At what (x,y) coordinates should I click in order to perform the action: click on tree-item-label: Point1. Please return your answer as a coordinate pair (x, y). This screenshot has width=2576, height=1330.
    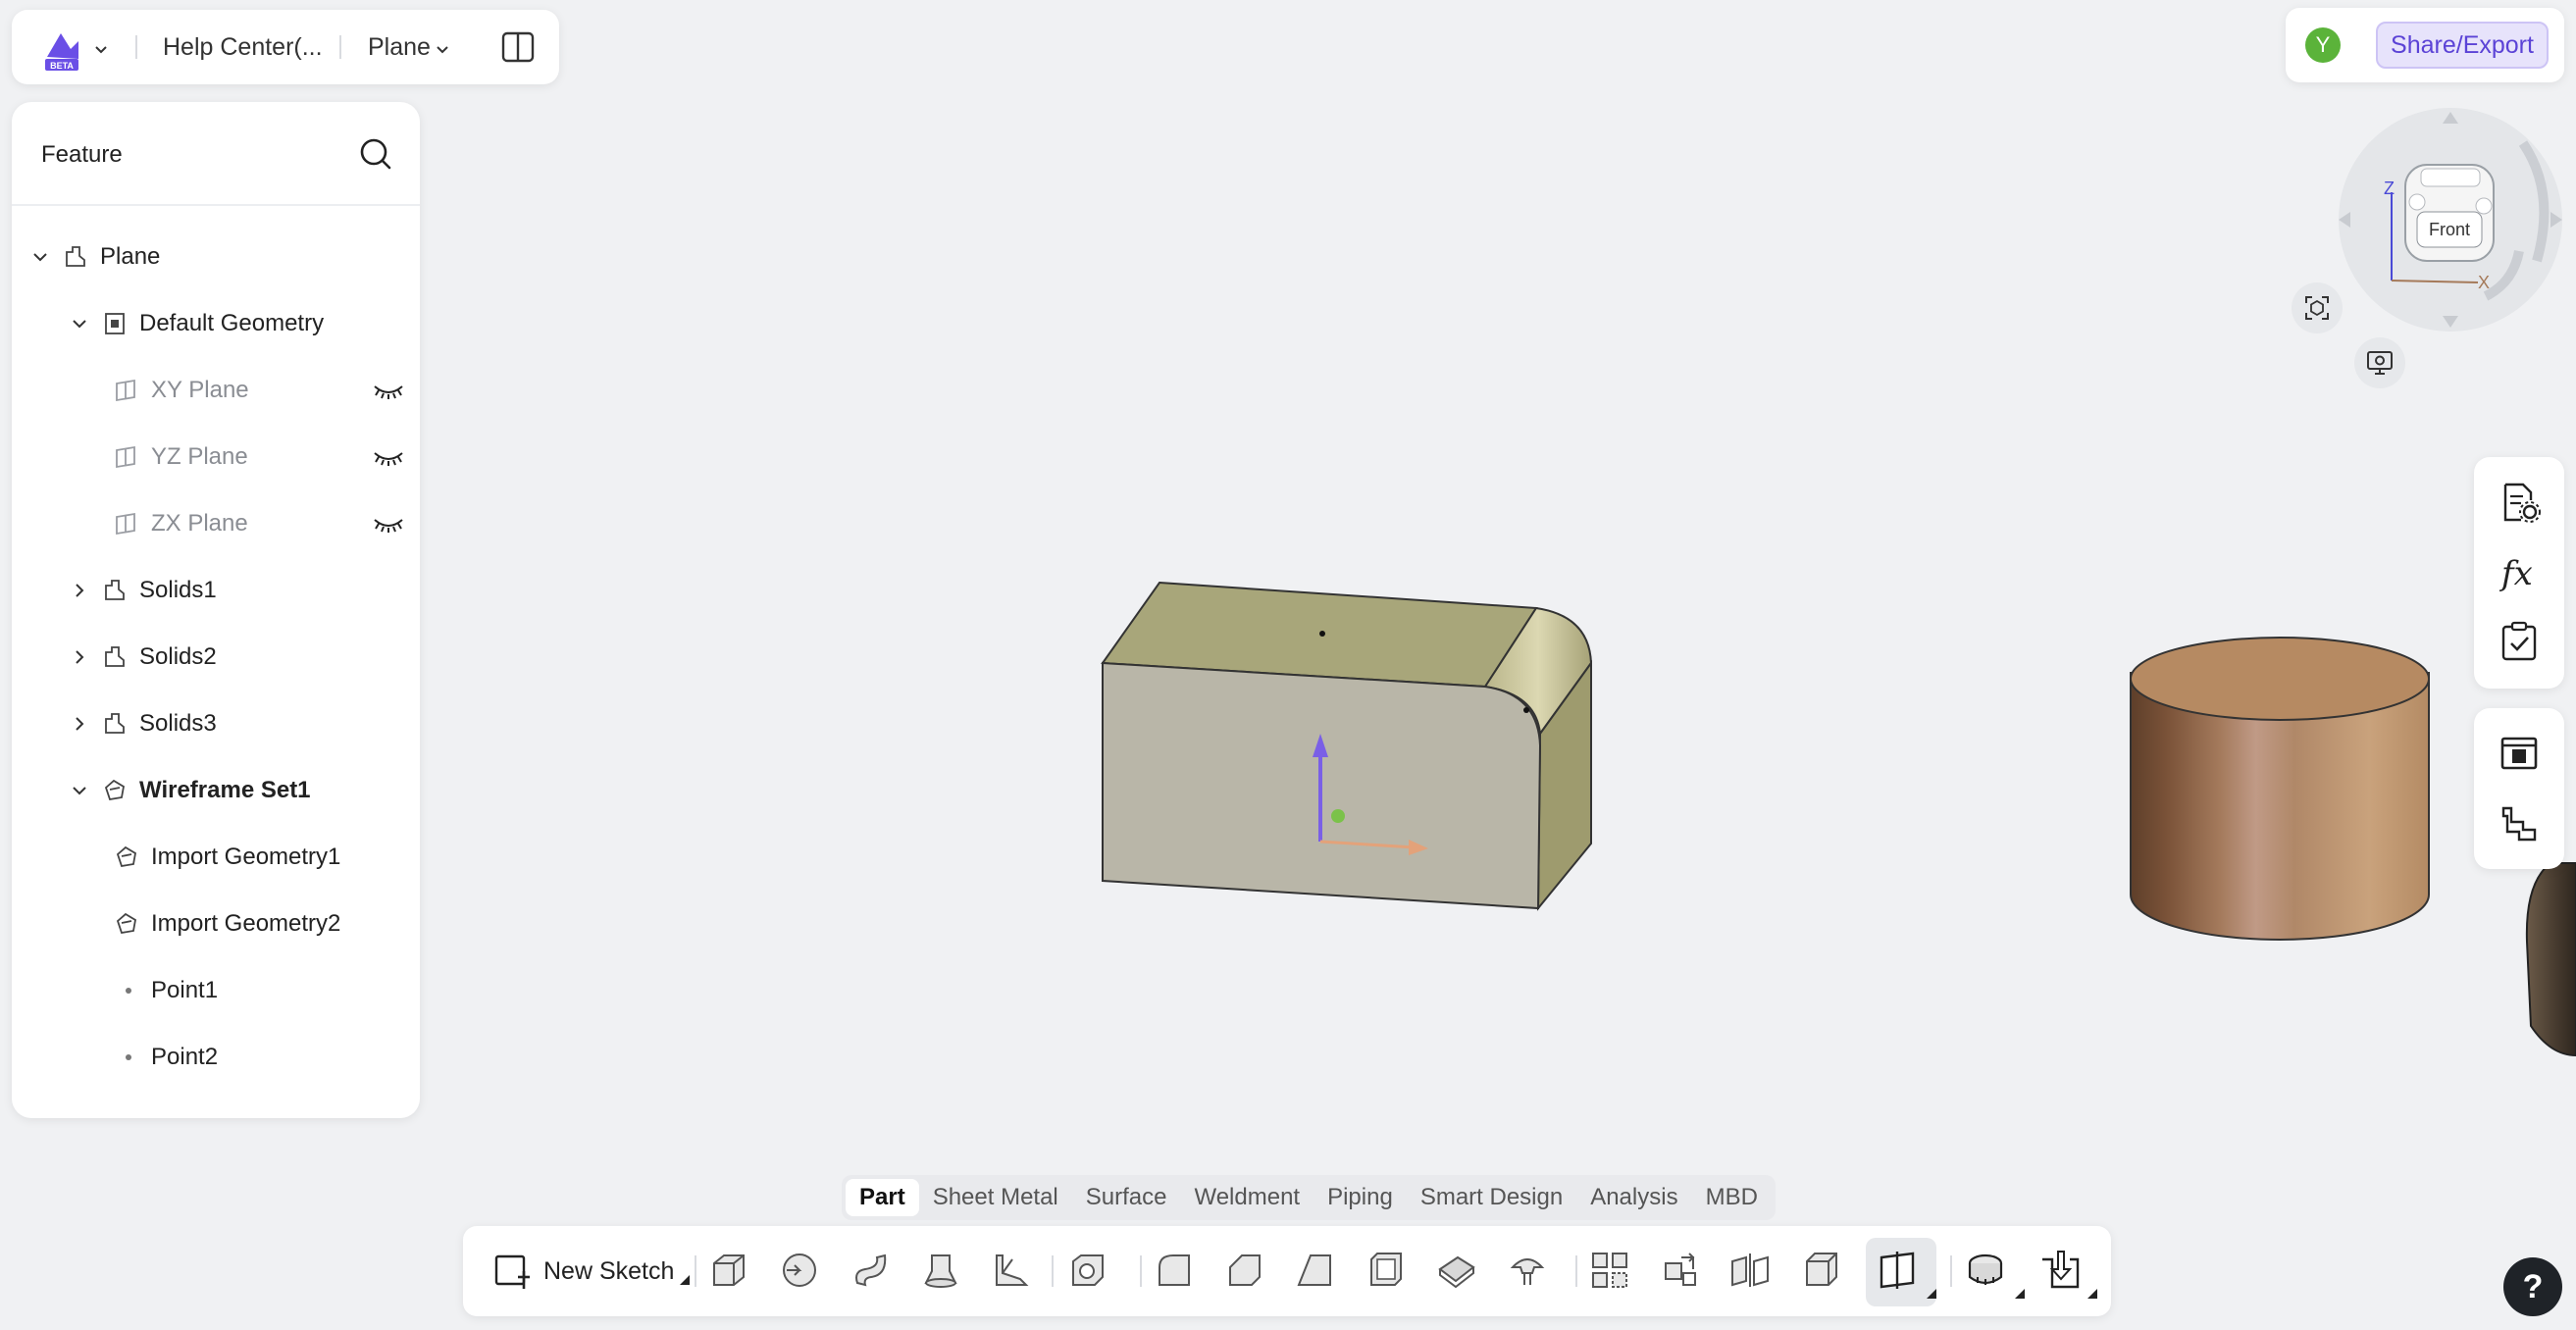
    Looking at the image, I should click on (185, 990).